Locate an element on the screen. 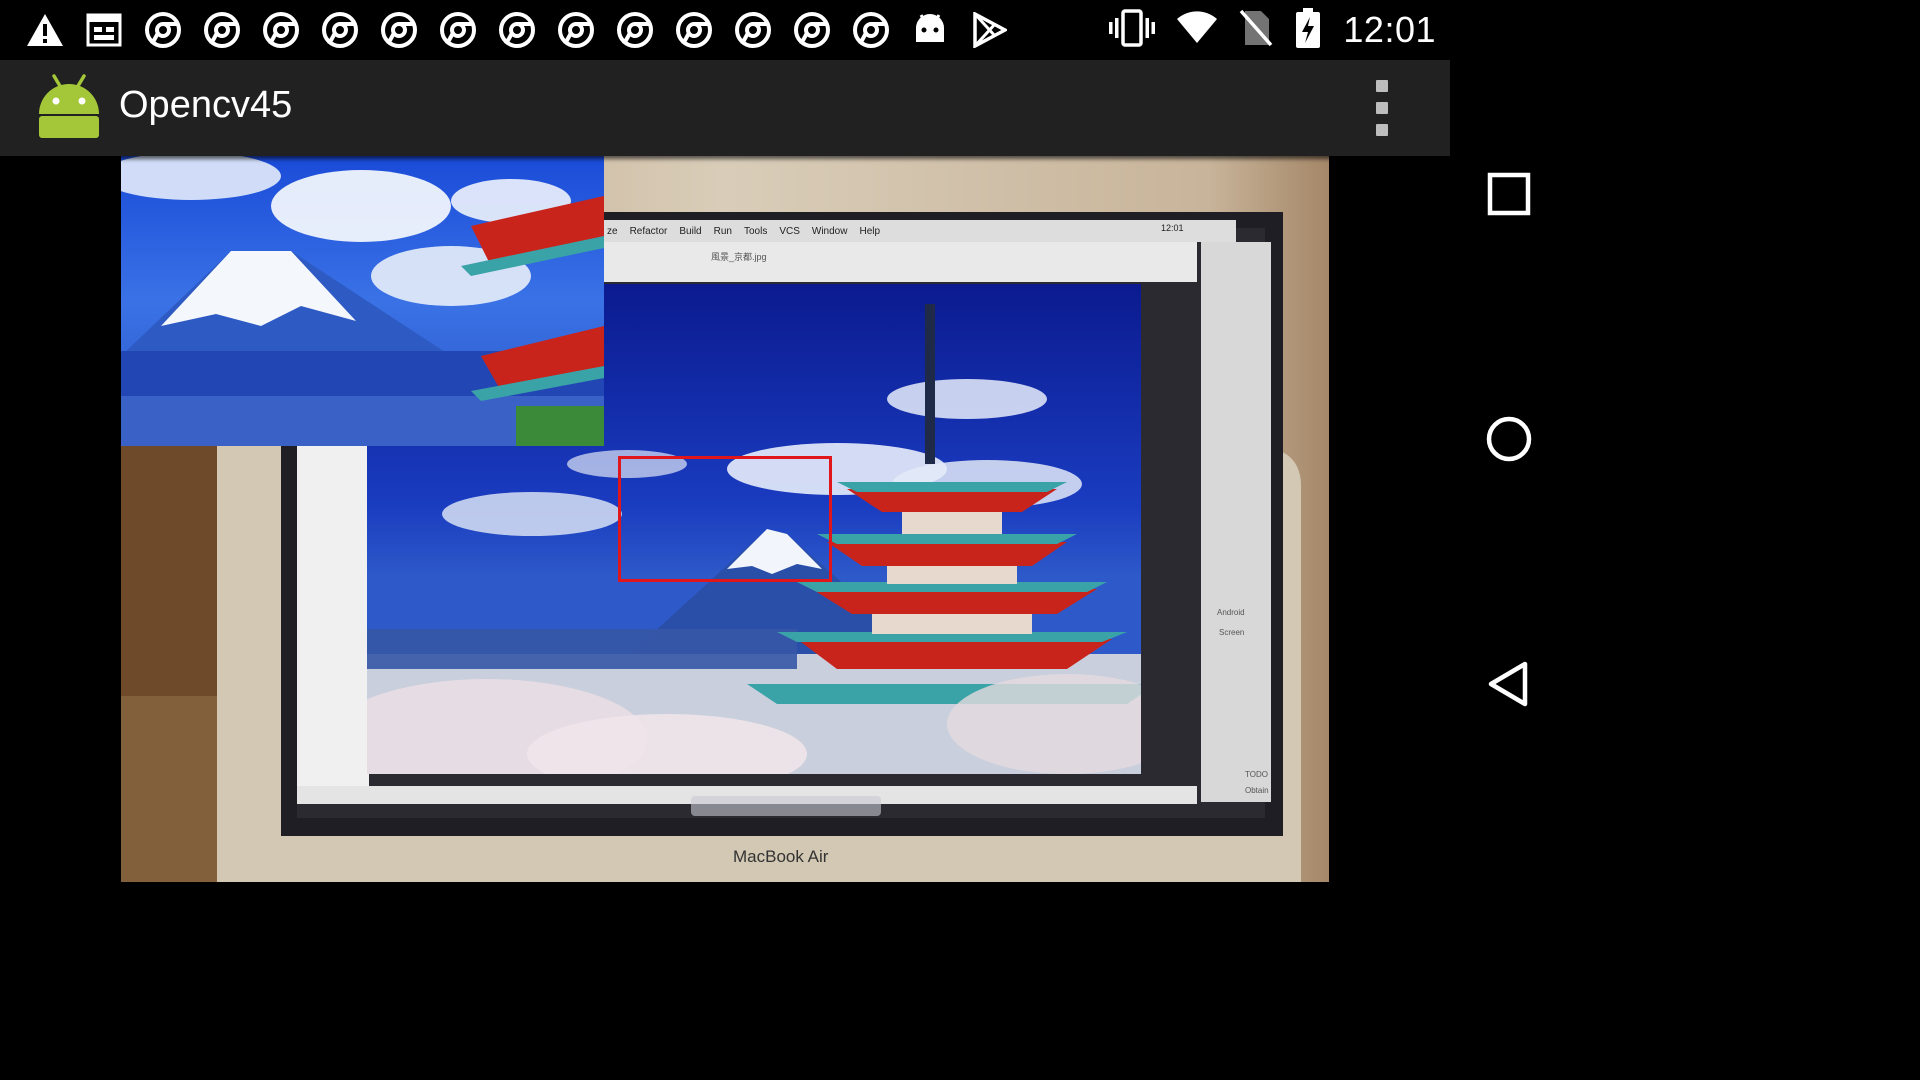 The image size is (1920, 1080). android-icon is located at coordinates (69, 107).